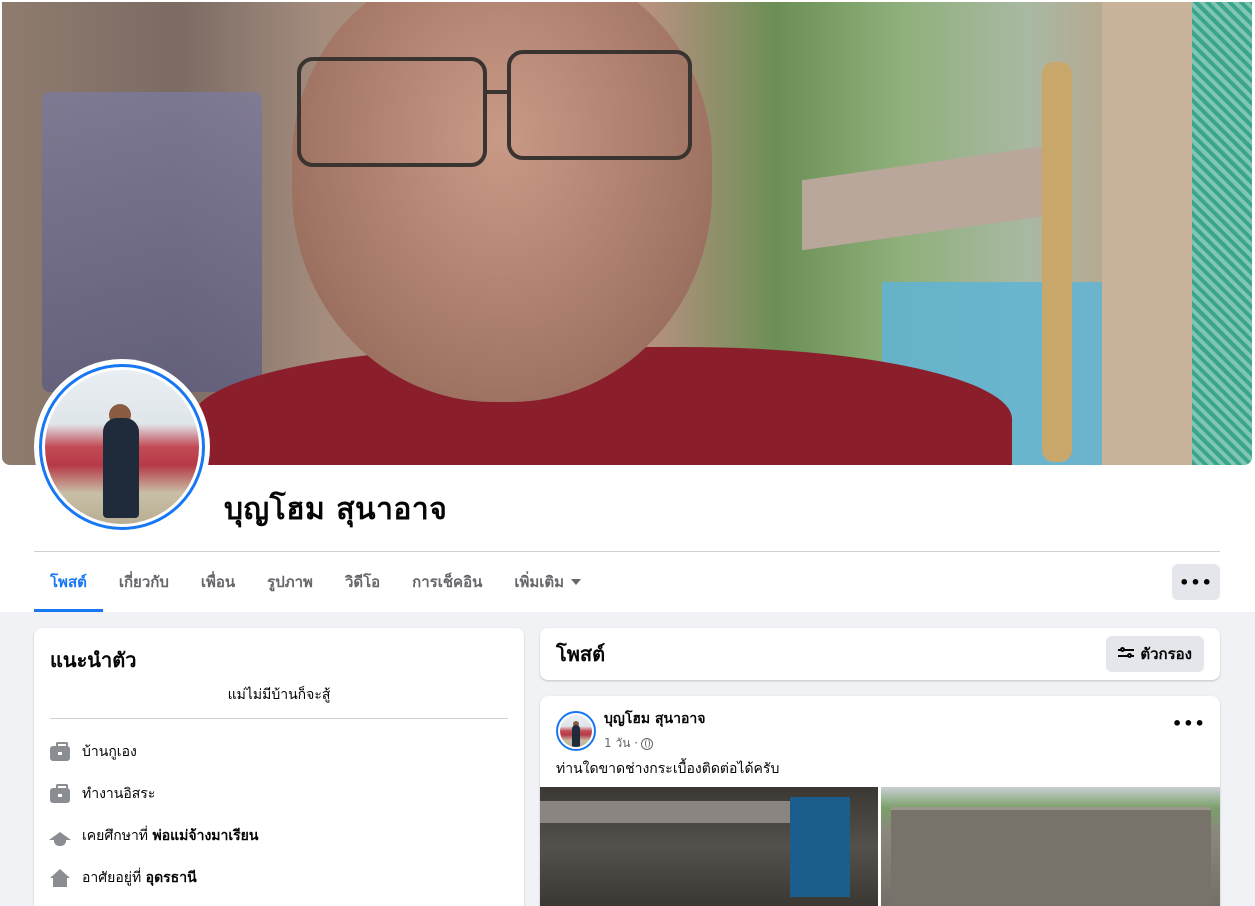 This screenshot has width=1255, height=906. What do you see at coordinates (336, 509) in the screenshot?
I see `profile-name: บุญโฮม สุนาอาจ` at bounding box center [336, 509].